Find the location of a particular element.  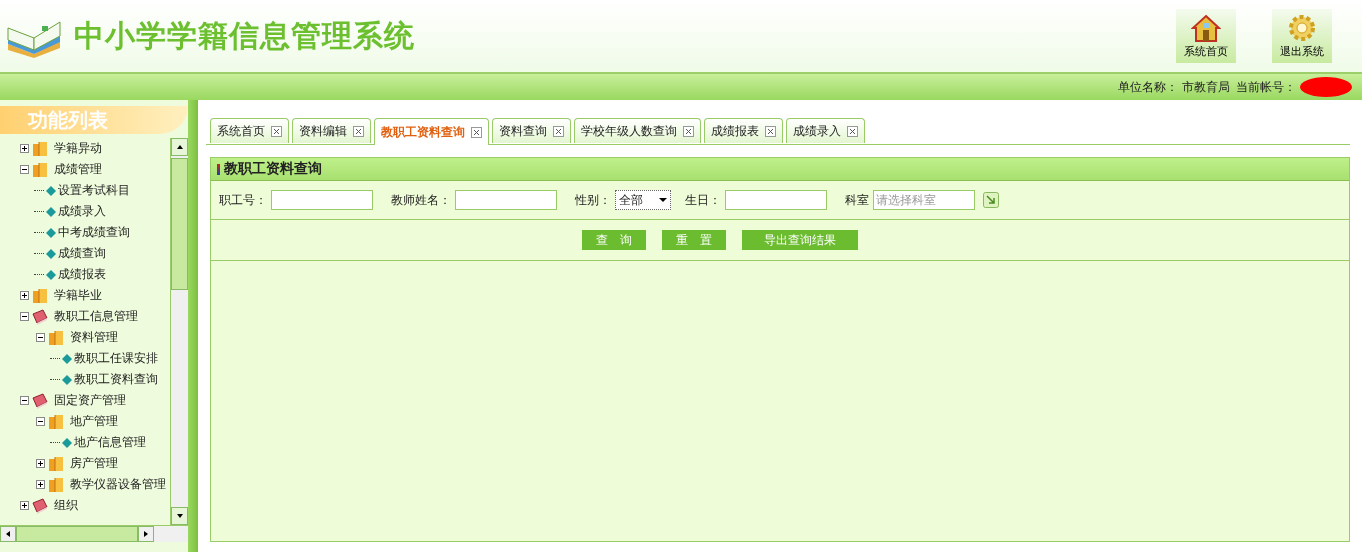

picker-icon is located at coordinates (991, 200).